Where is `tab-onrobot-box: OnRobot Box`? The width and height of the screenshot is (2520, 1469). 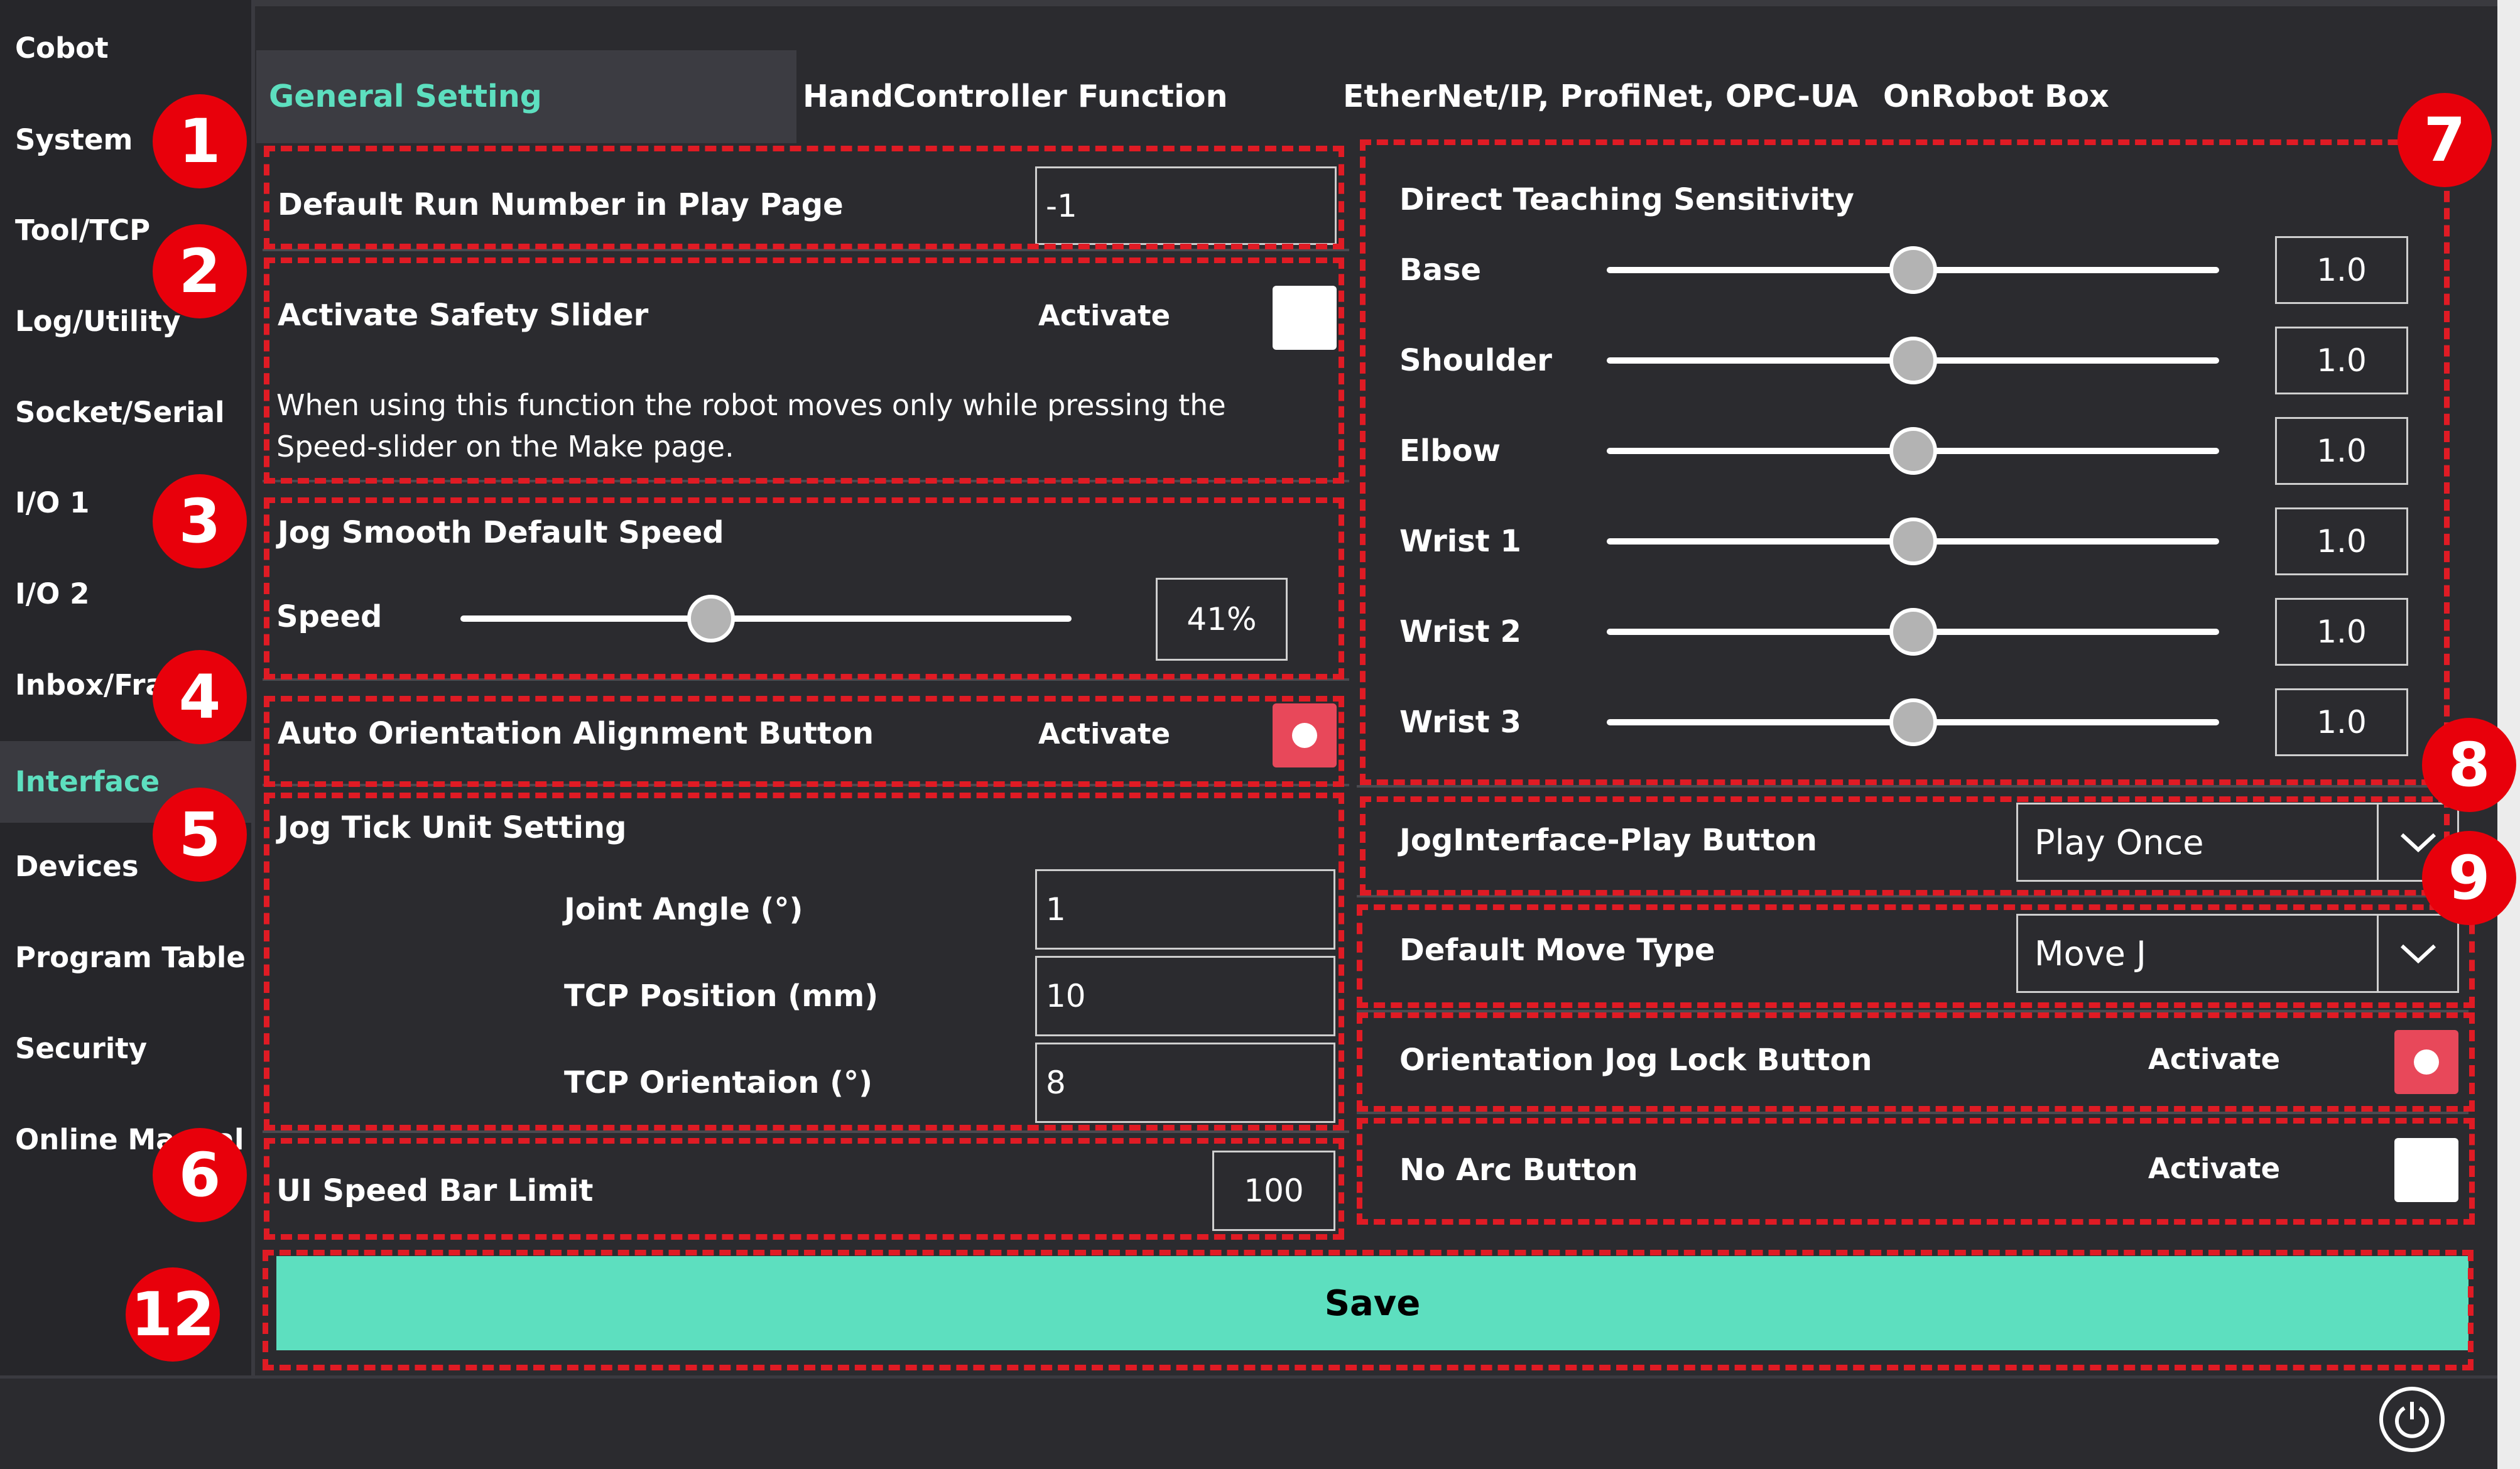
tab-onrobot-box: OnRobot Box is located at coordinates (1996, 97).